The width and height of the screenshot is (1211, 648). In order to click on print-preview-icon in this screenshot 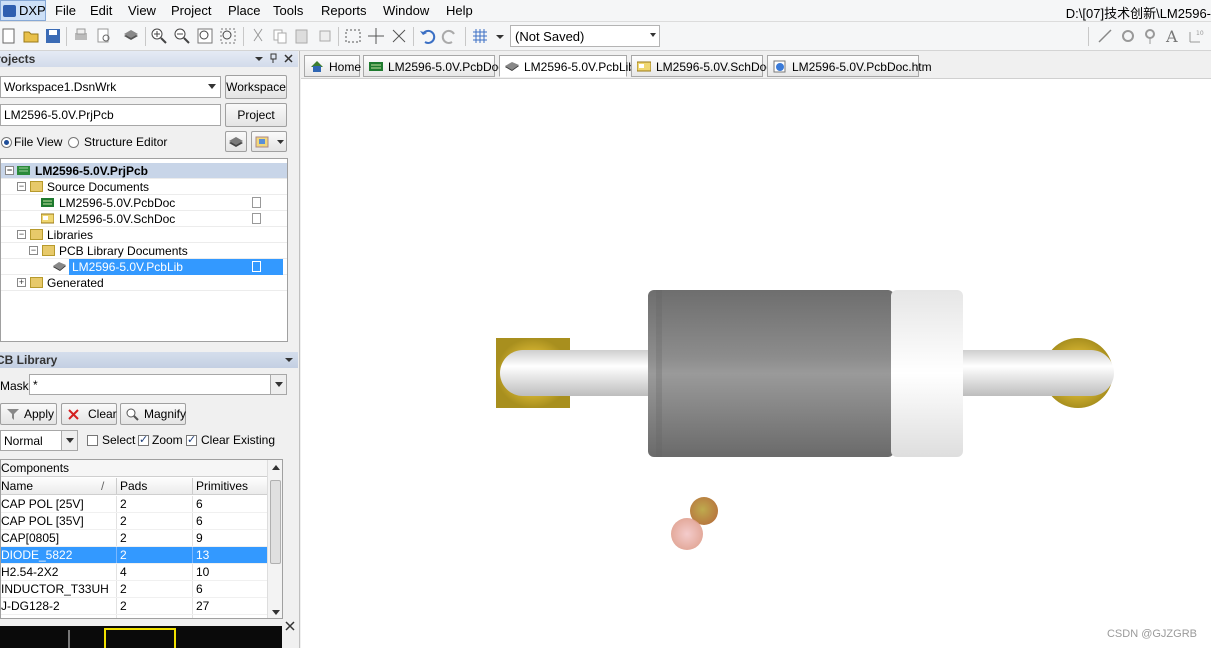, I will do `click(104, 36)`.